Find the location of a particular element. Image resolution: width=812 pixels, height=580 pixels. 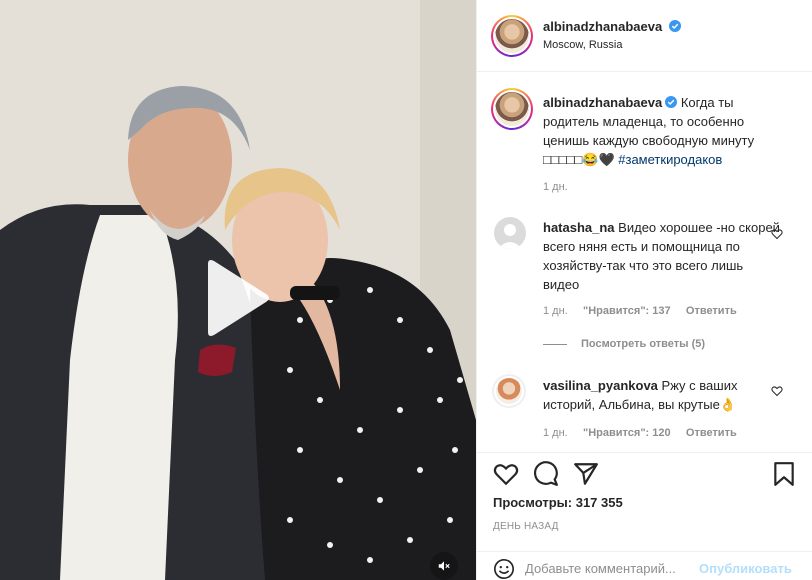

view-replies-button: Посмотреть ответы (5) is located at coordinates (624, 344).